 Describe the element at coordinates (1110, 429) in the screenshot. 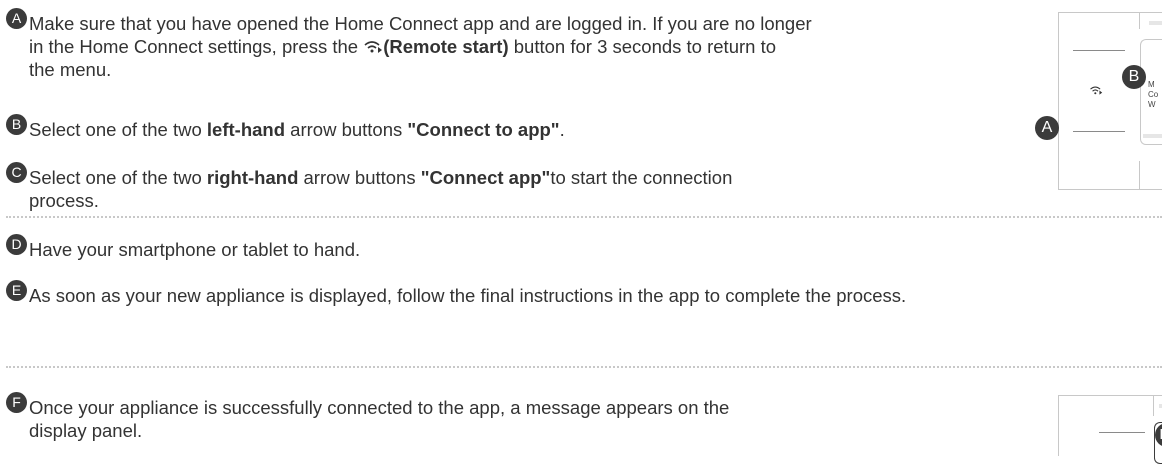

I see `appliance-display-illustration-bottom: F` at that location.